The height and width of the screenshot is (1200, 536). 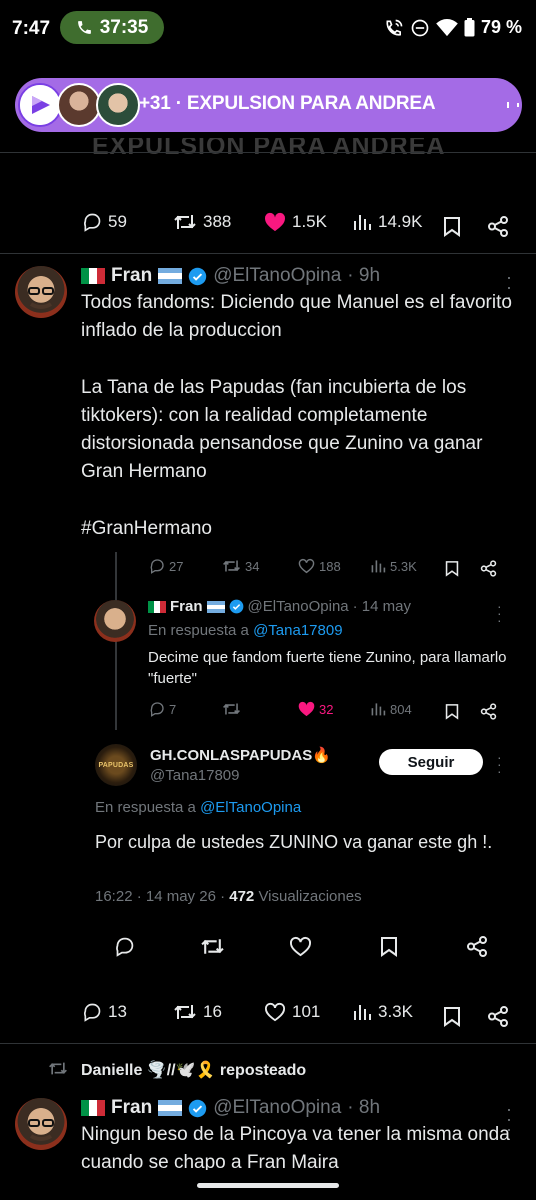 I want to click on reposted-by: Danielle 🌪️//🕊️🎗️ reposteado, so click(x=193, y=1070).